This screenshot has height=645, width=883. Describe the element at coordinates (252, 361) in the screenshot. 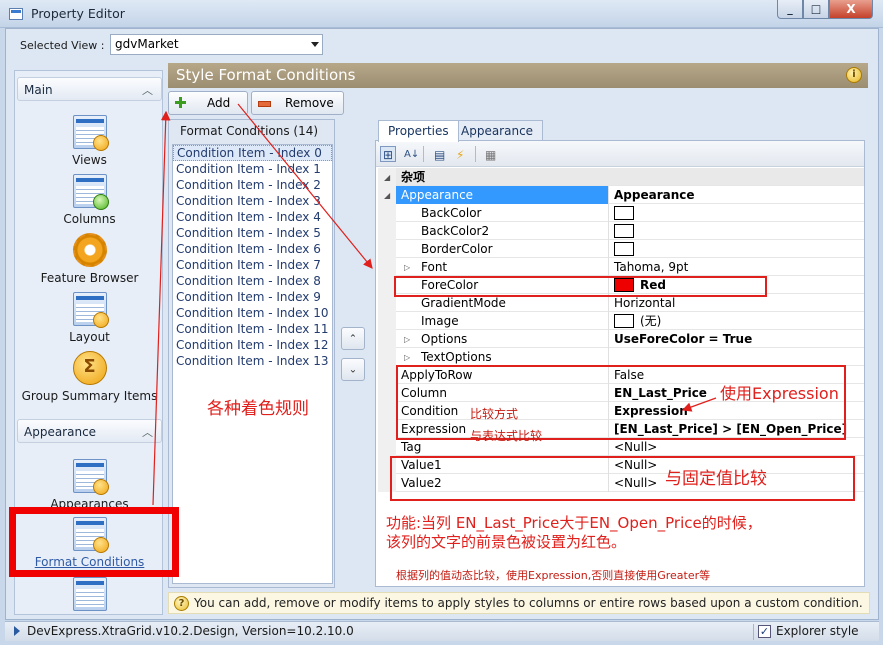

I see `list-item: Condition Item - Index 13` at that location.